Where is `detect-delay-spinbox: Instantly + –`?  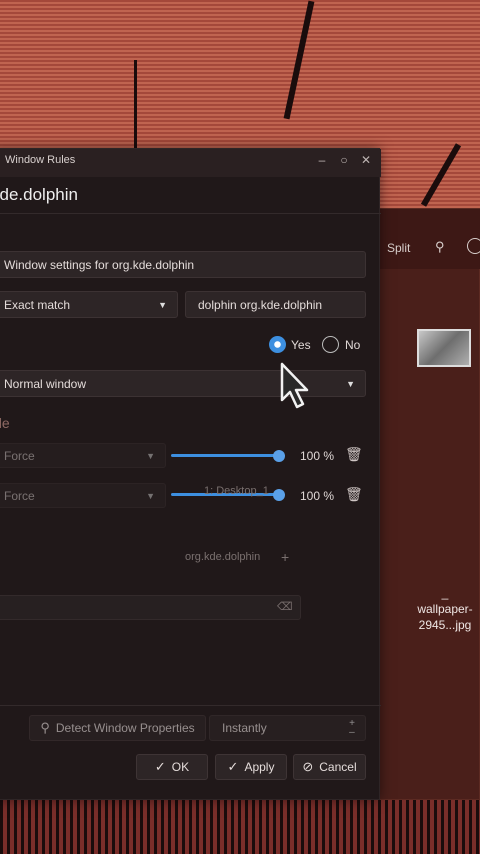
detect-delay-spinbox: Instantly + – is located at coordinates (287, 728).